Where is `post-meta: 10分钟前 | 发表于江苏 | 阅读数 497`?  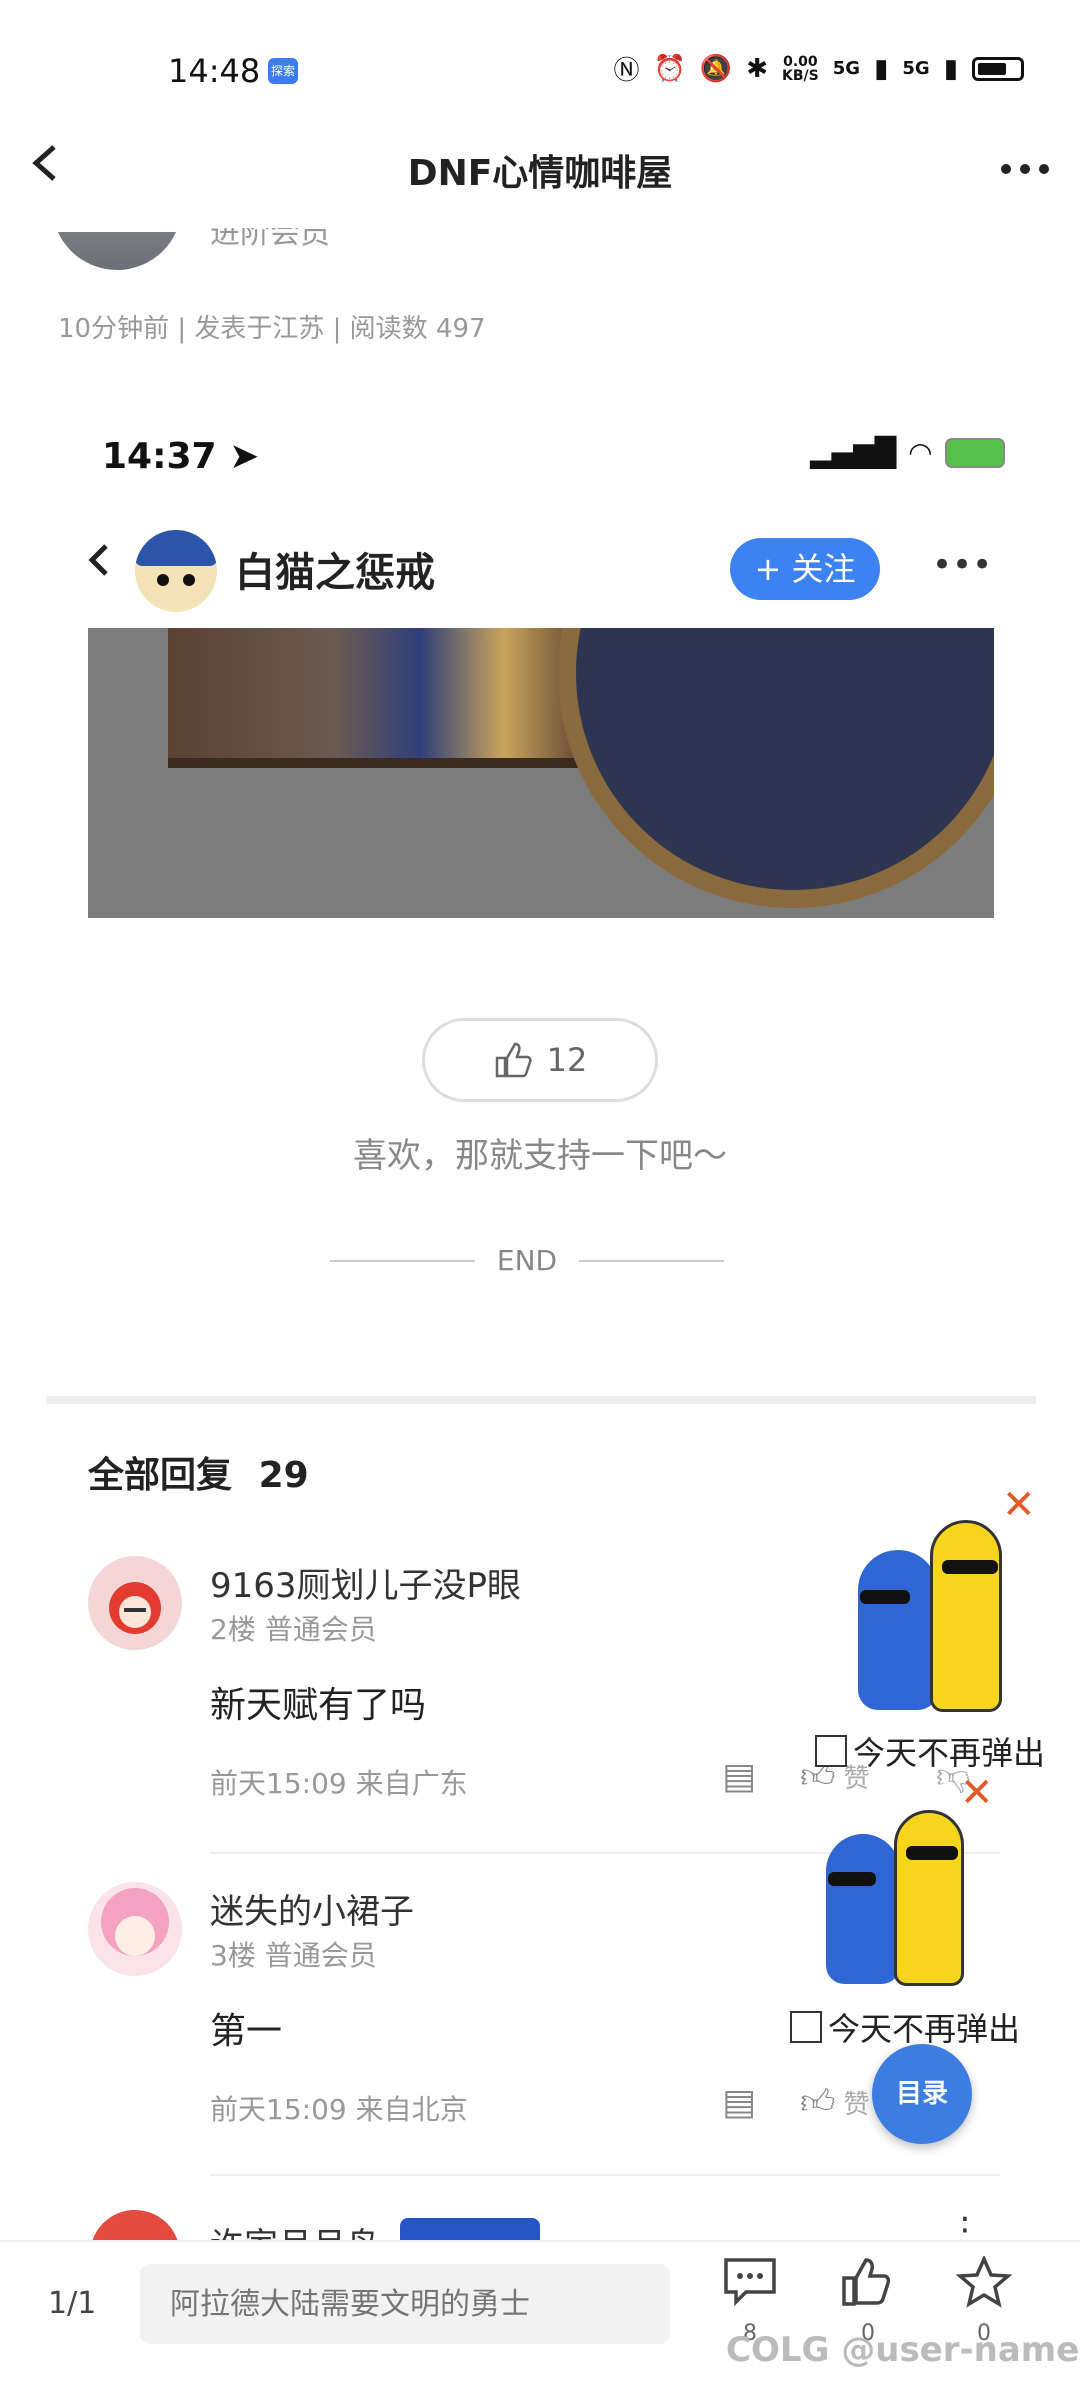
post-meta: 10分钟前 | 发表于江苏 | 阅读数 497 is located at coordinates (272, 329).